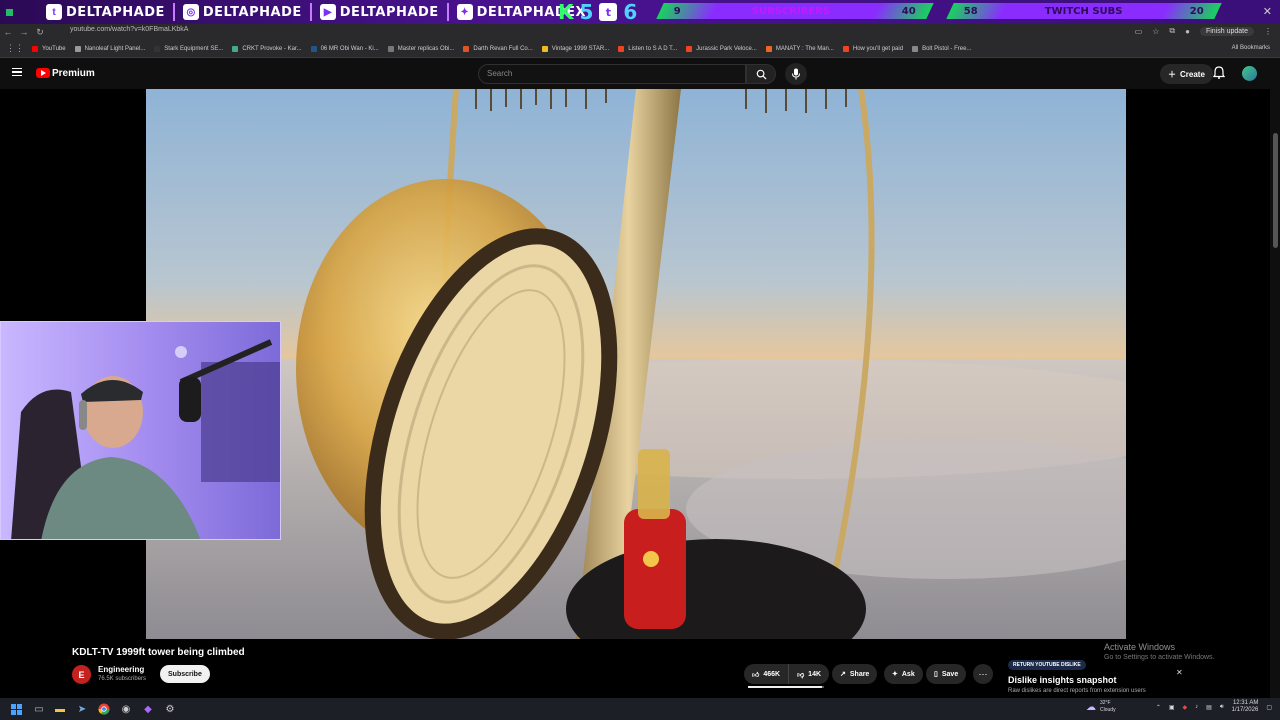 This screenshot has height=720, width=1280. I want to click on youtube-logo-icon, so click(43, 73).